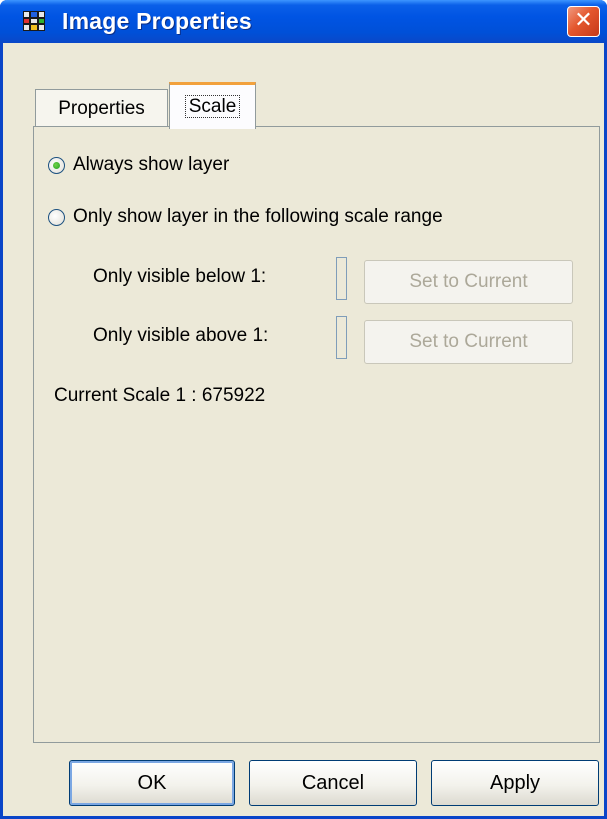 This screenshot has height=819, width=607. I want to click on visible-above-input, so click(341, 337).